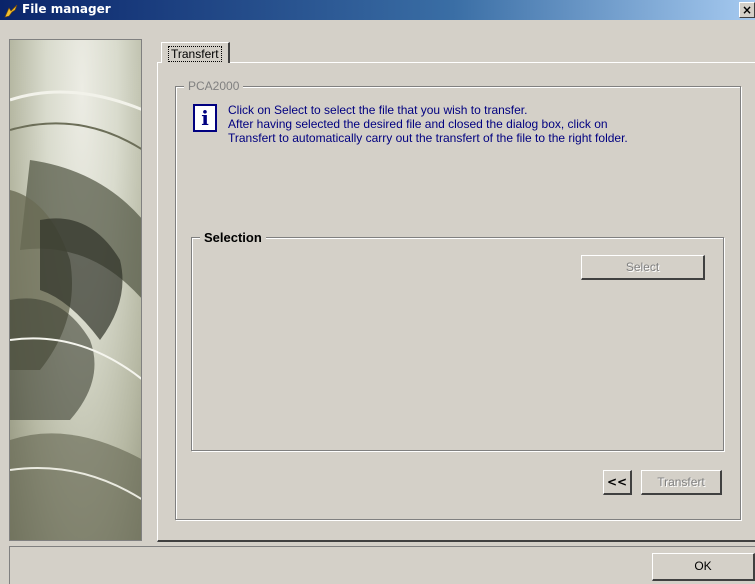  I want to click on ok-button: OK, so click(703, 567).